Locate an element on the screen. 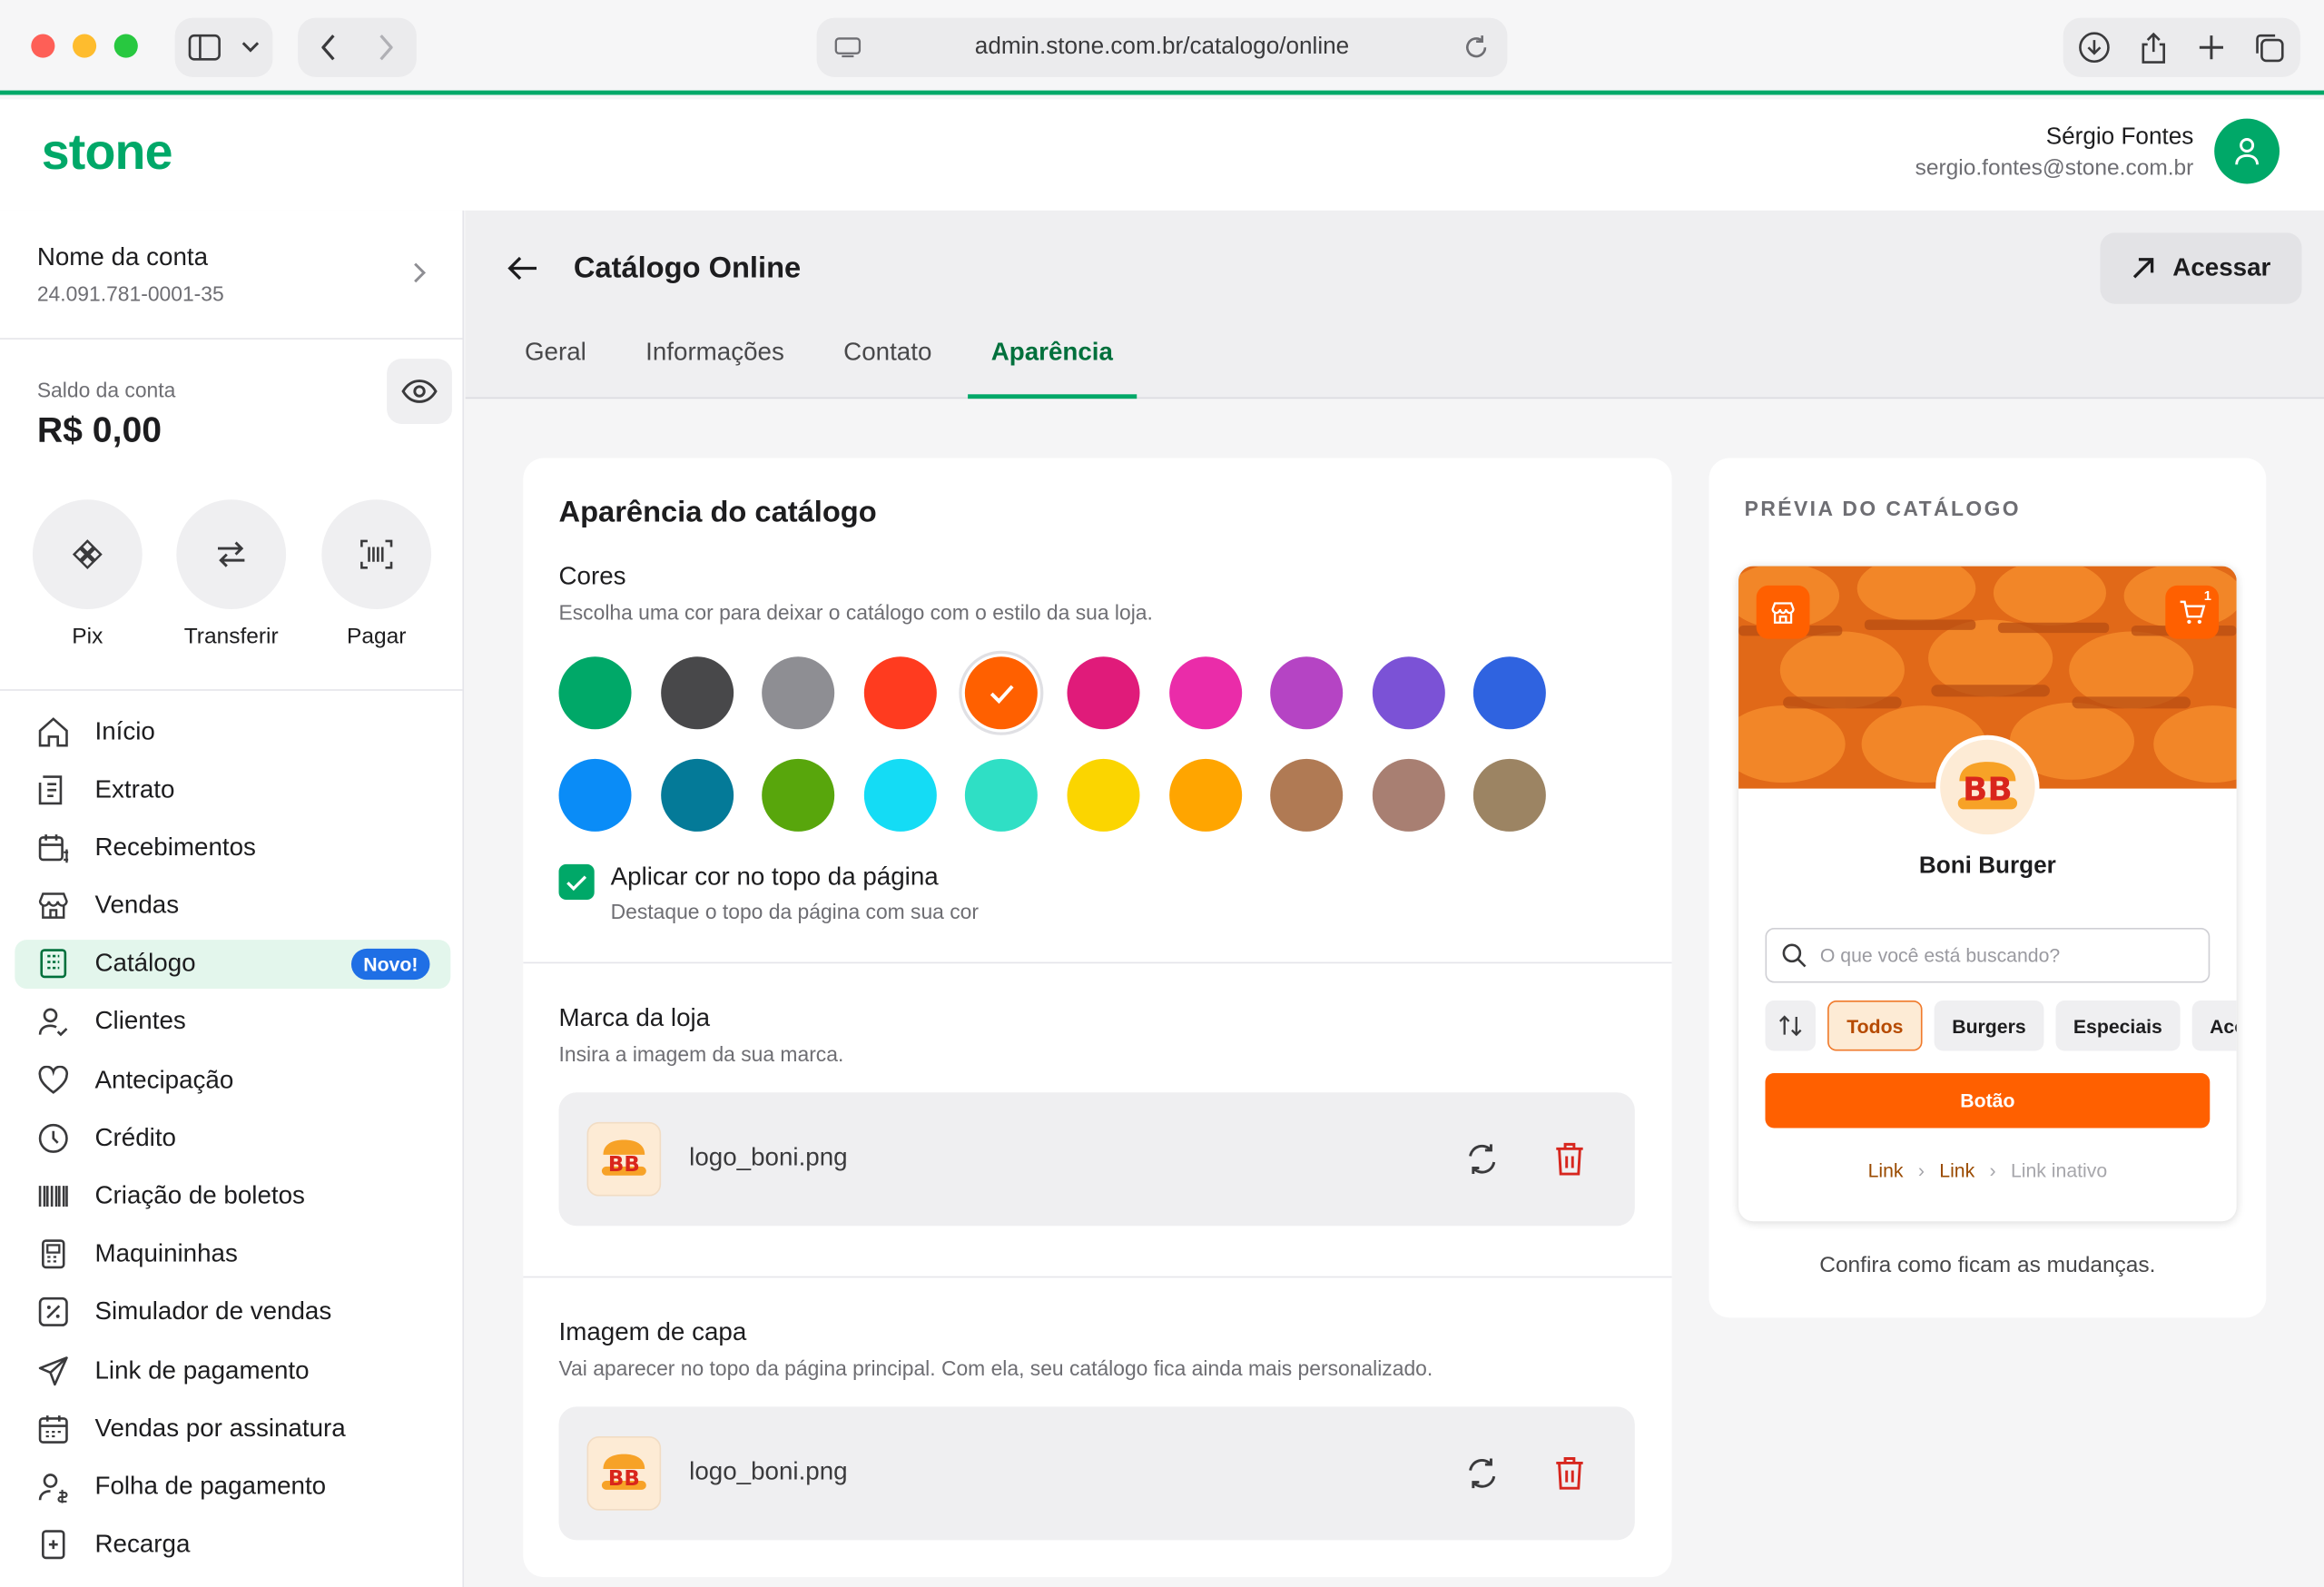 The image size is (2324, 1587). sidebar-item-inicio: Início is located at coordinates (232, 731).